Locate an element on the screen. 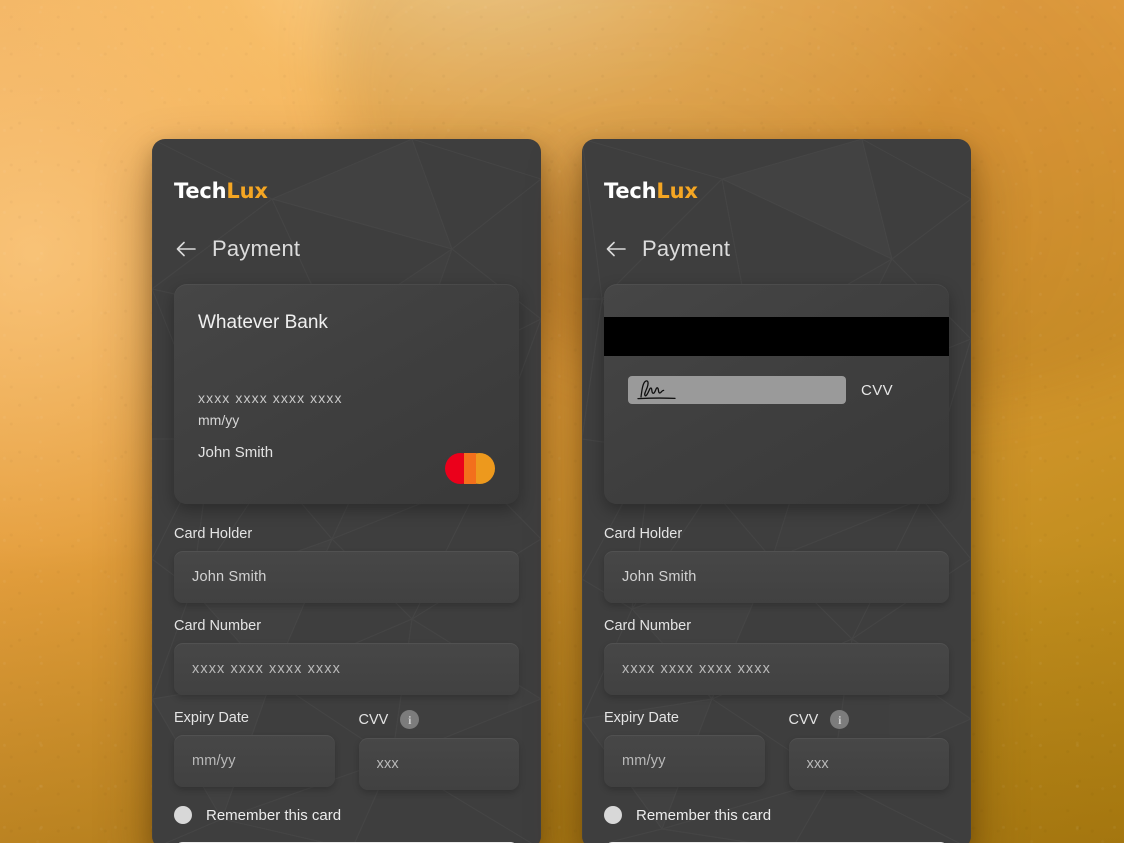 The width and height of the screenshot is (1124, 843). signature-row: CVV is located at coordinates (776, 390).